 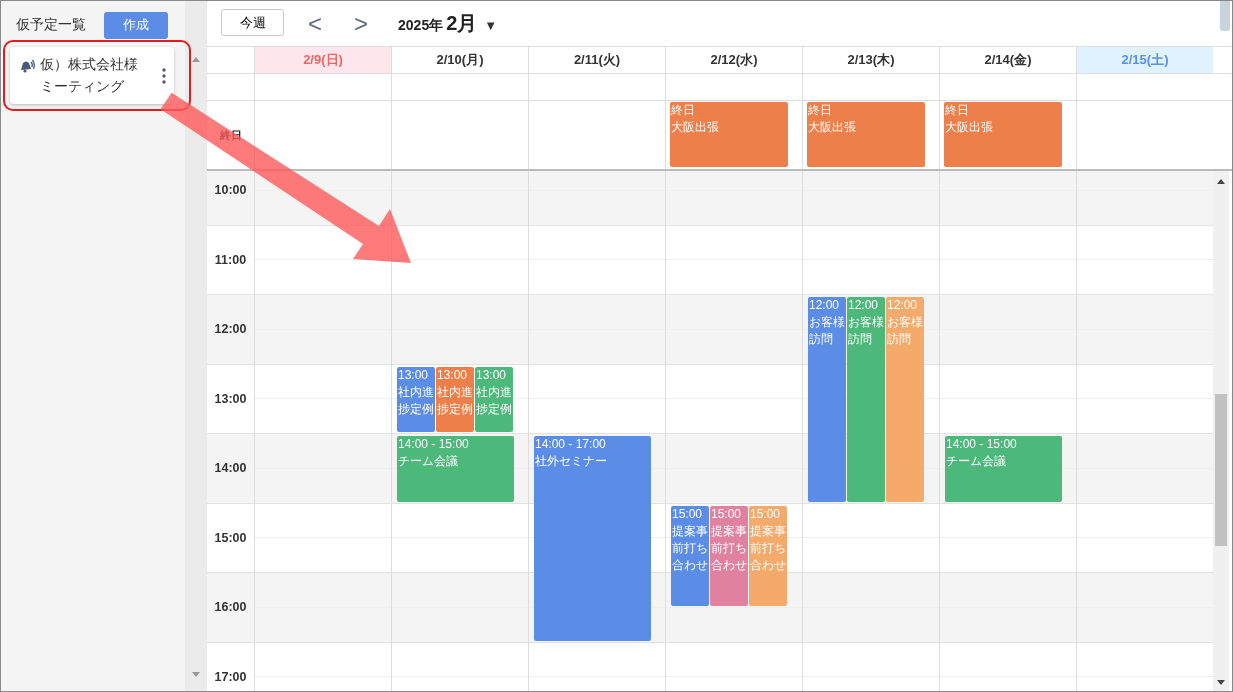 I want to click on time-label: 17:00, so click(x=230, y=676).